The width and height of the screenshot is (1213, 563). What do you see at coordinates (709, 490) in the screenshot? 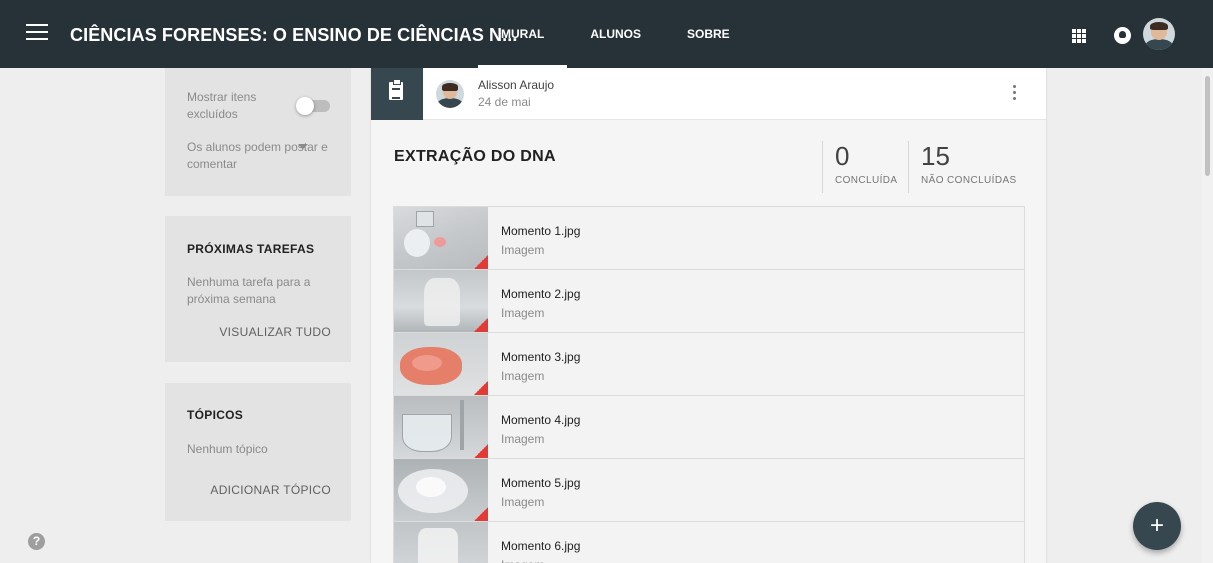
I see `attachment-item: Momento 5.jpg Imagem` at bounding box center [709, 490].